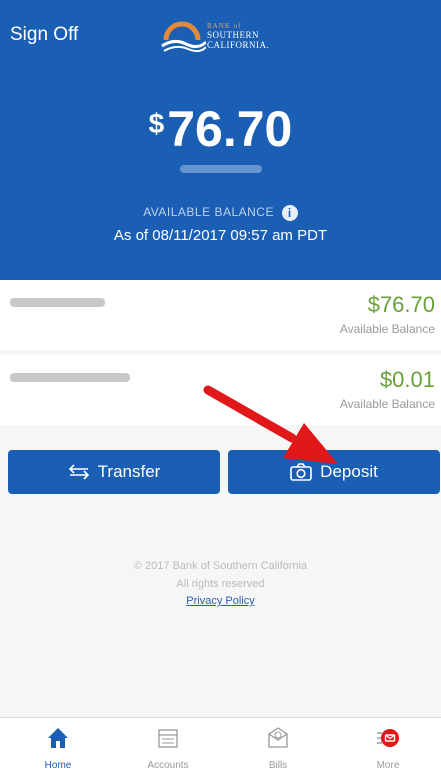 The height and width of the screenshot is (776, 441). I want to click on transfer-button: Transfer, so click(114, 472).